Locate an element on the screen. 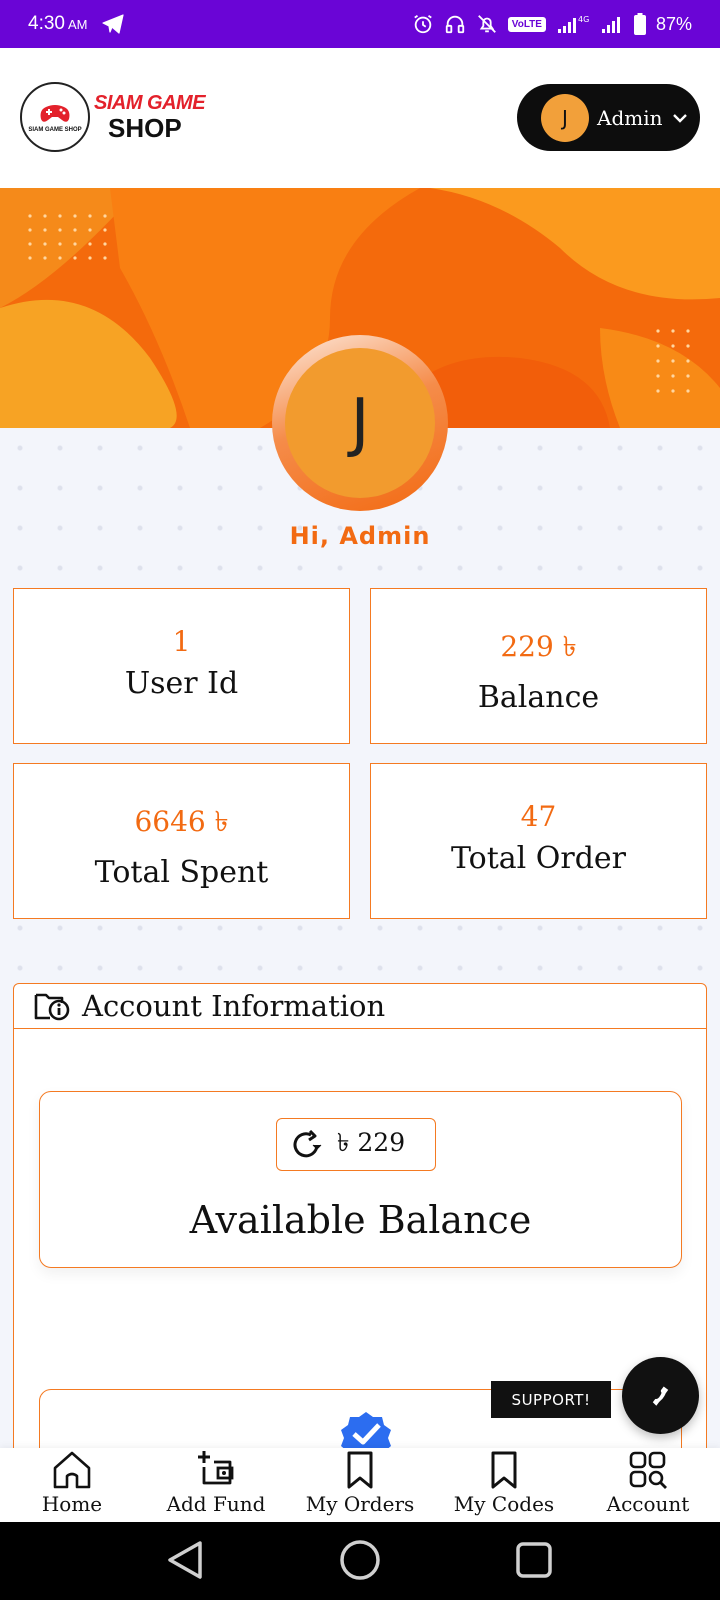  logo-badge: SIAM GAME SHOP is located at coordinates (55, 117).